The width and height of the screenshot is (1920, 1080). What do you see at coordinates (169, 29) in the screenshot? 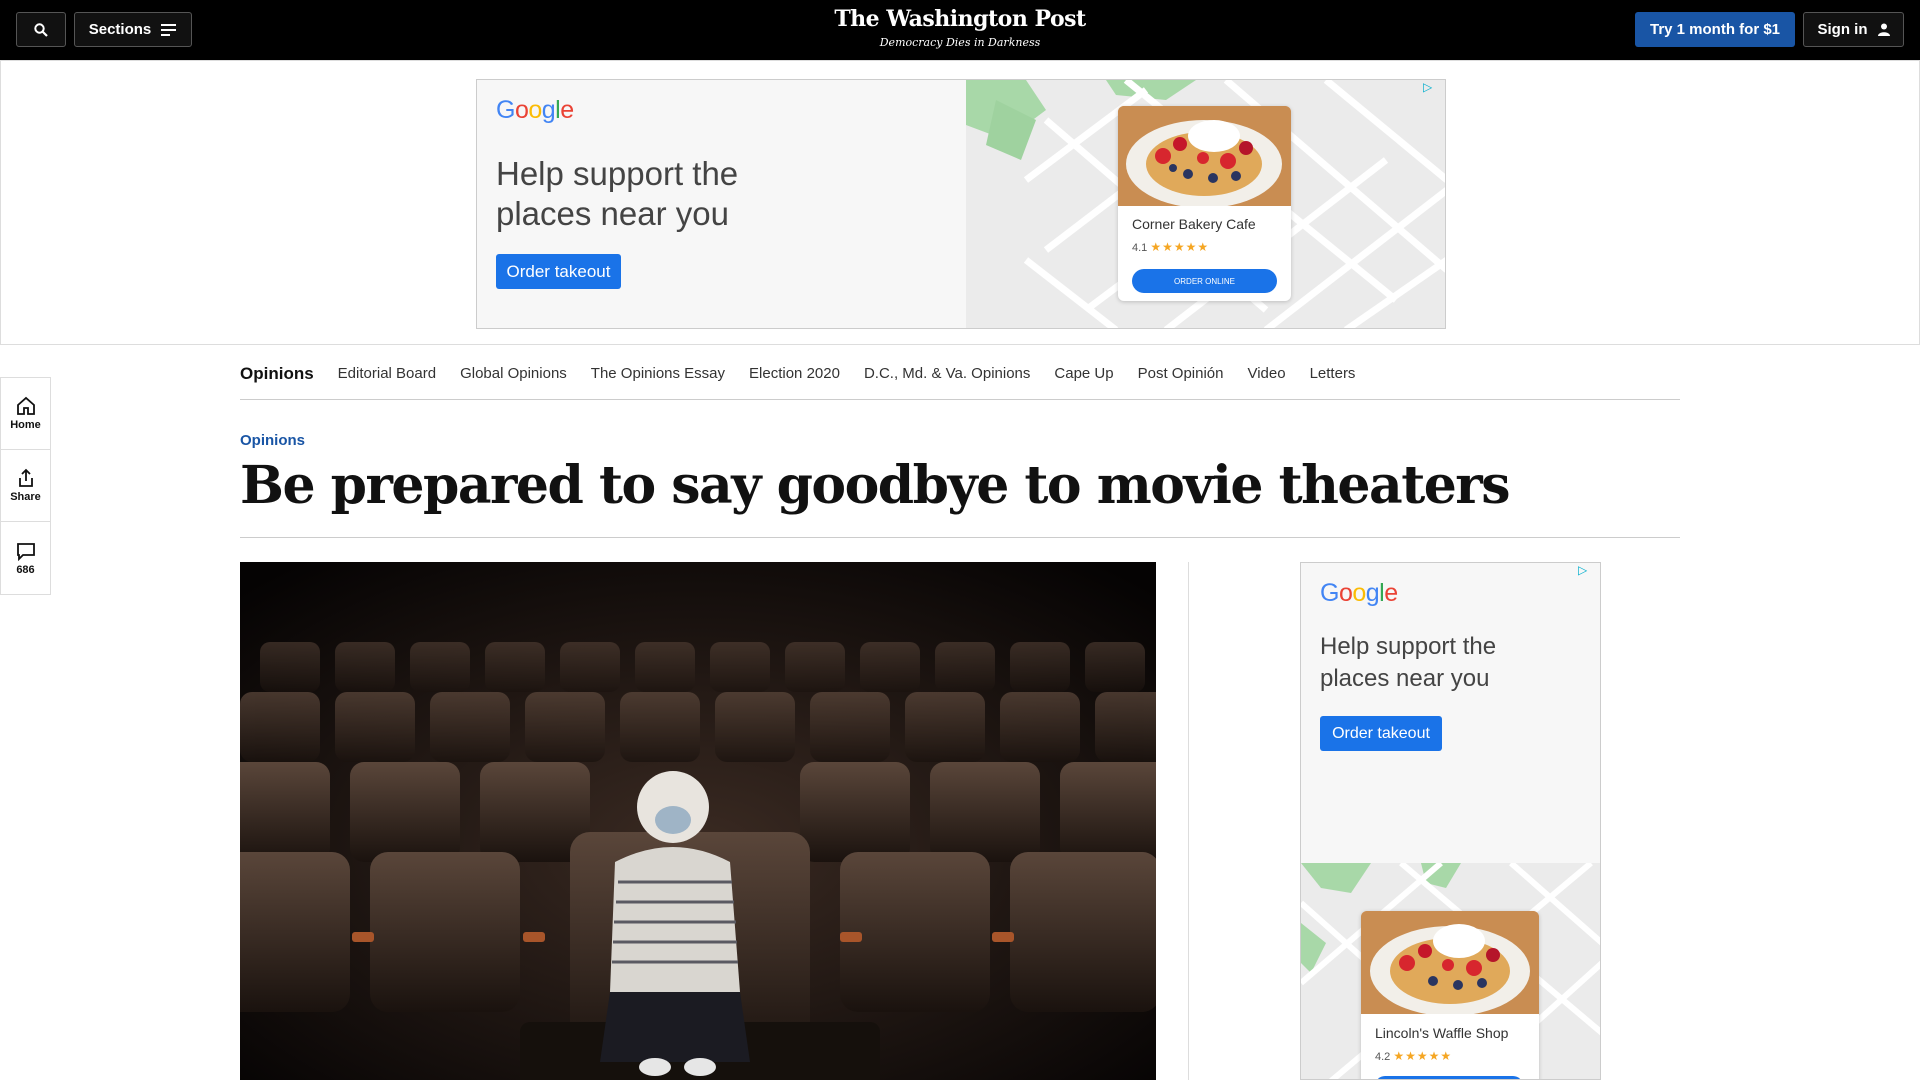
I see `hamburger-icon` at bounding box center [169, 29].